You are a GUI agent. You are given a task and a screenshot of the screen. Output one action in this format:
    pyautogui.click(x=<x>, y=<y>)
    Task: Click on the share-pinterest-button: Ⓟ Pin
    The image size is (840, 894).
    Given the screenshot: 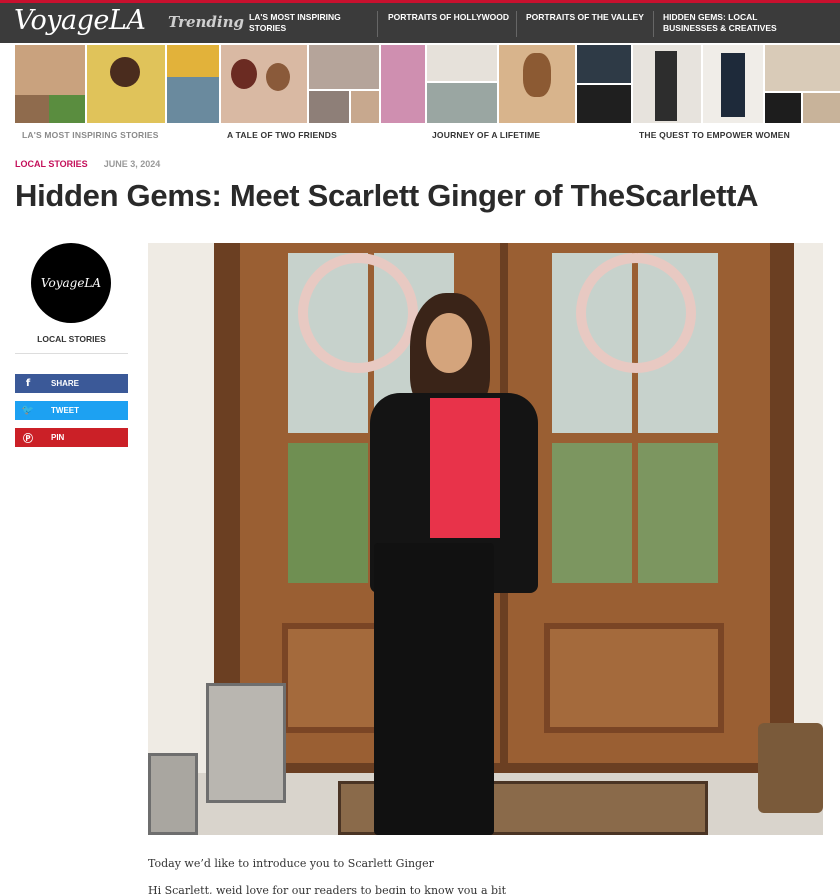 What is the action you would take?
    pyautogui.click(x=71, y=437)
    